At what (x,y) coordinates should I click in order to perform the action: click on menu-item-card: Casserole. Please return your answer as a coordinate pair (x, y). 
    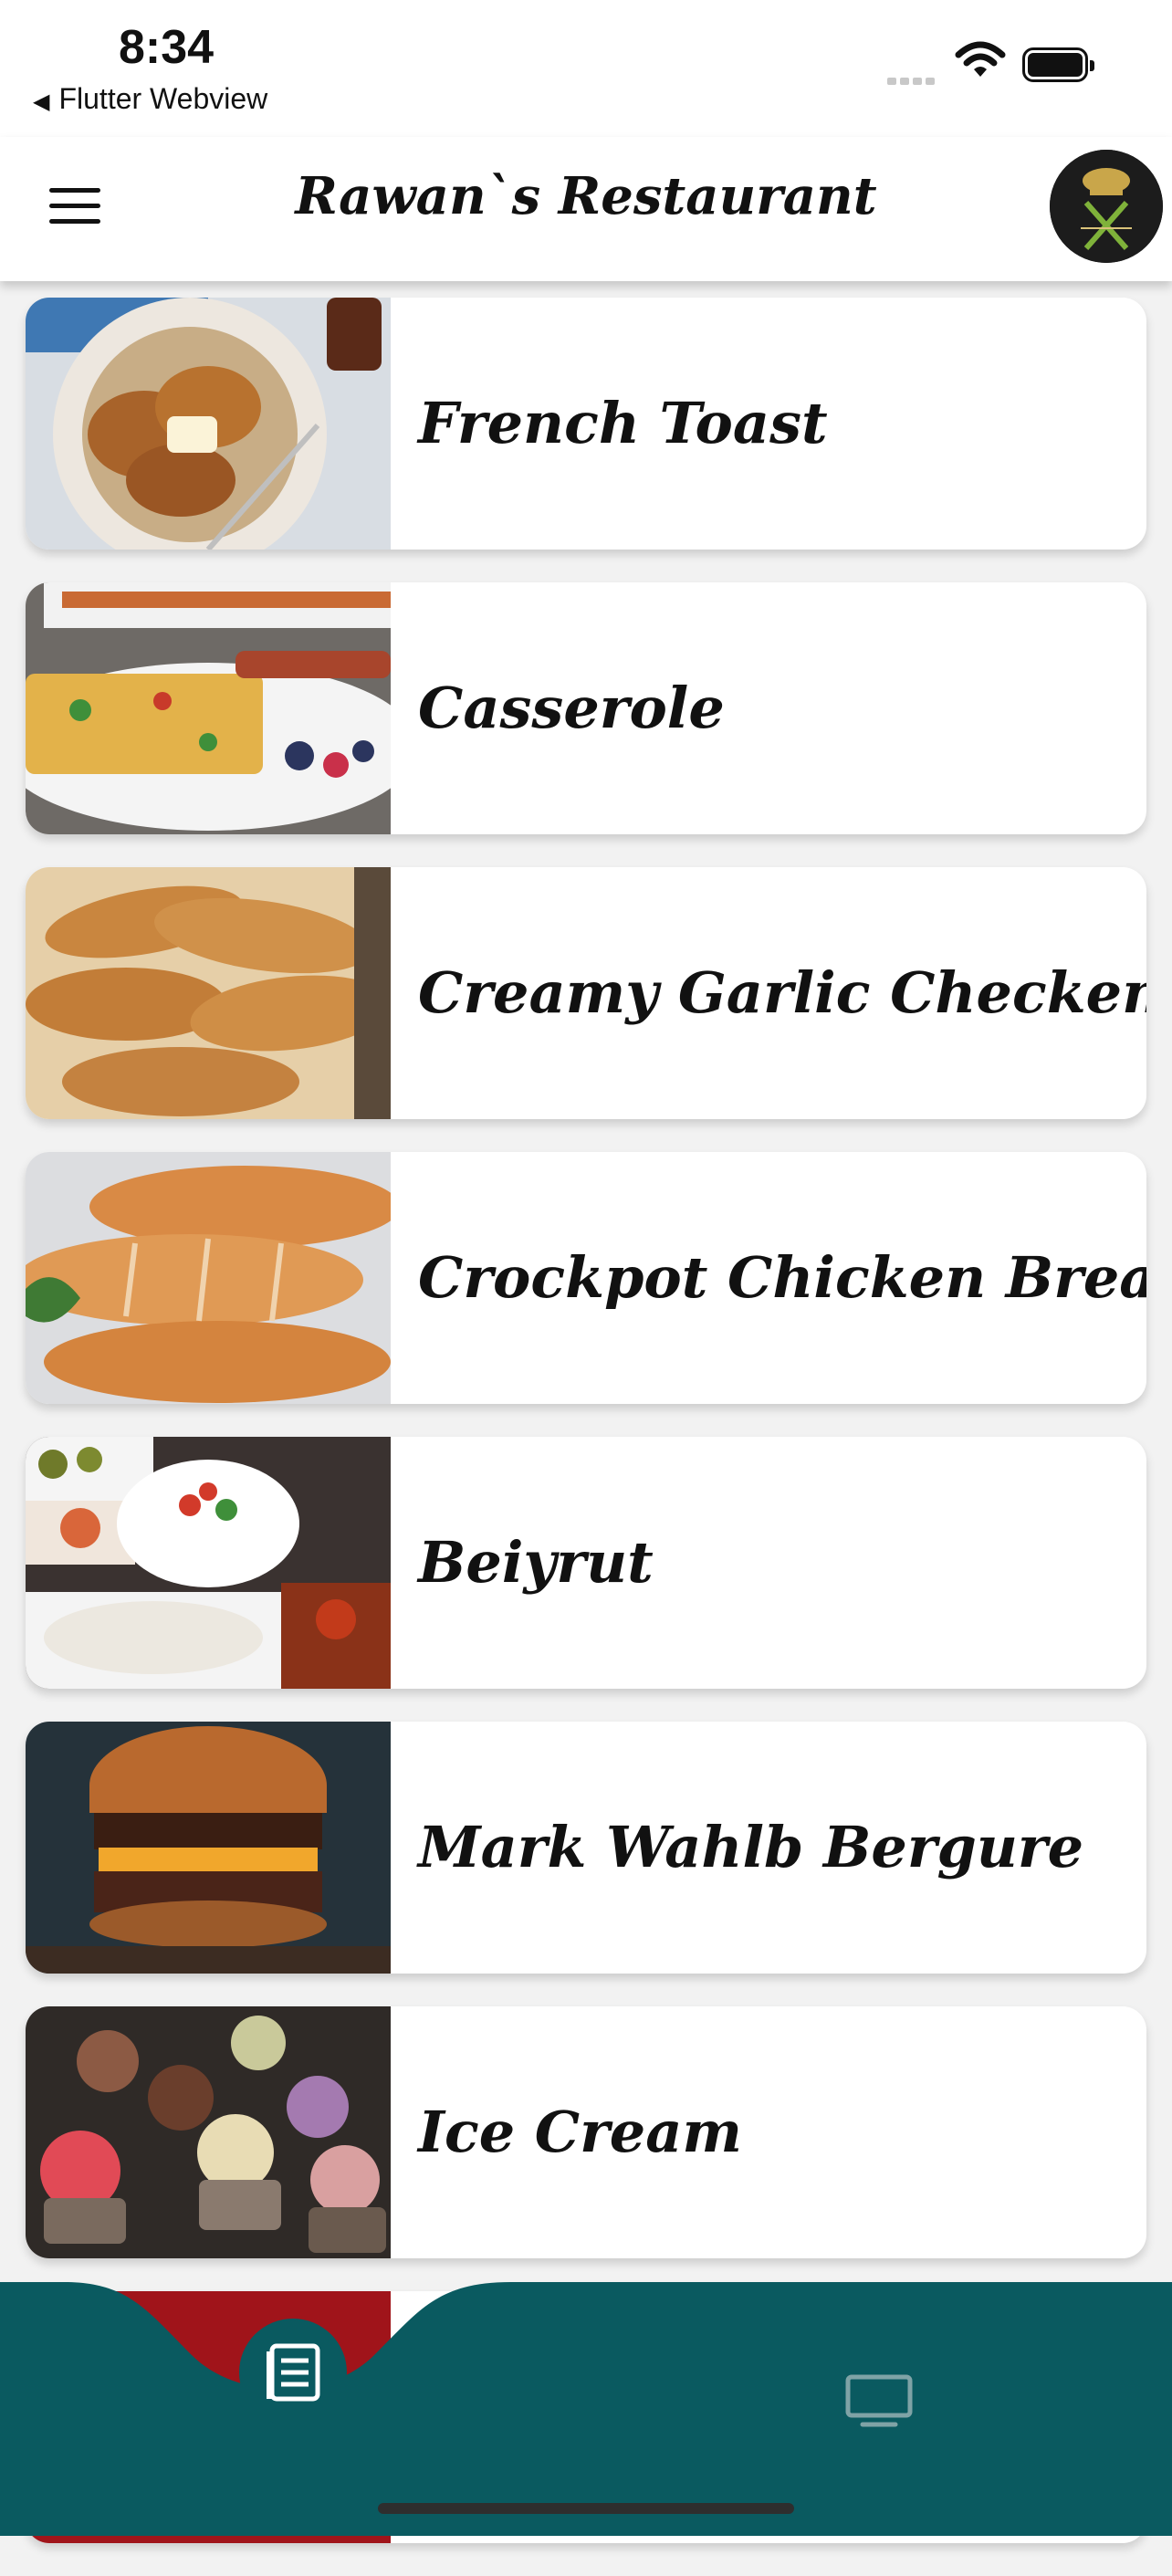
    Looking at the image, I should click on (586, 708).